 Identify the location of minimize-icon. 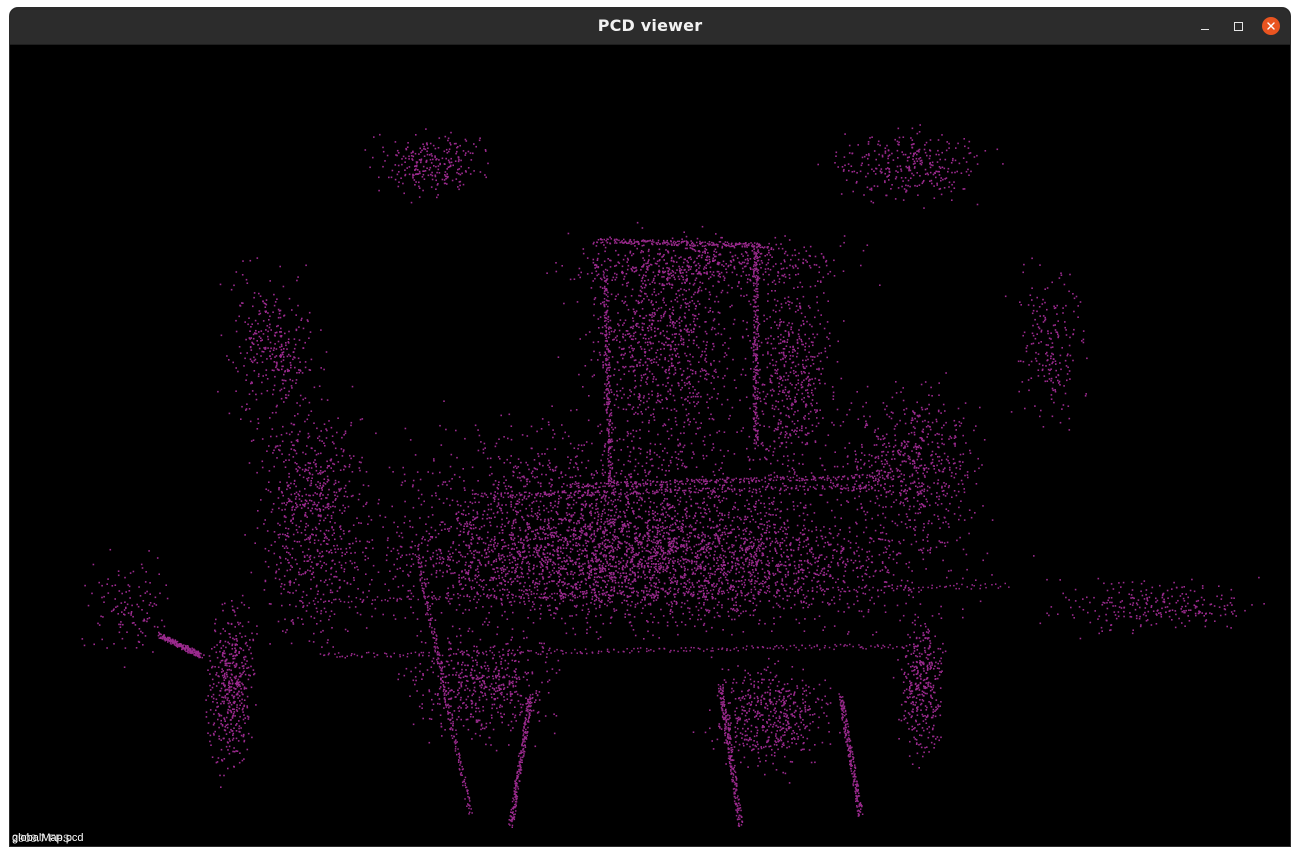
(1205, 29).